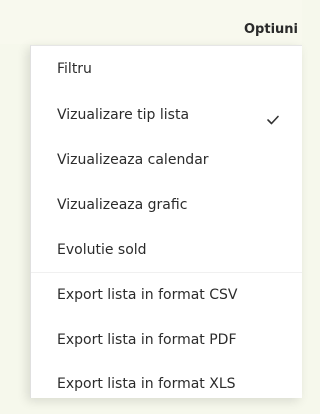 This screenshot has width=320, height=414. I want to click on menu-item-vizualizeaza-calendar: Vizualizeaza calendar, so click(166, 170).